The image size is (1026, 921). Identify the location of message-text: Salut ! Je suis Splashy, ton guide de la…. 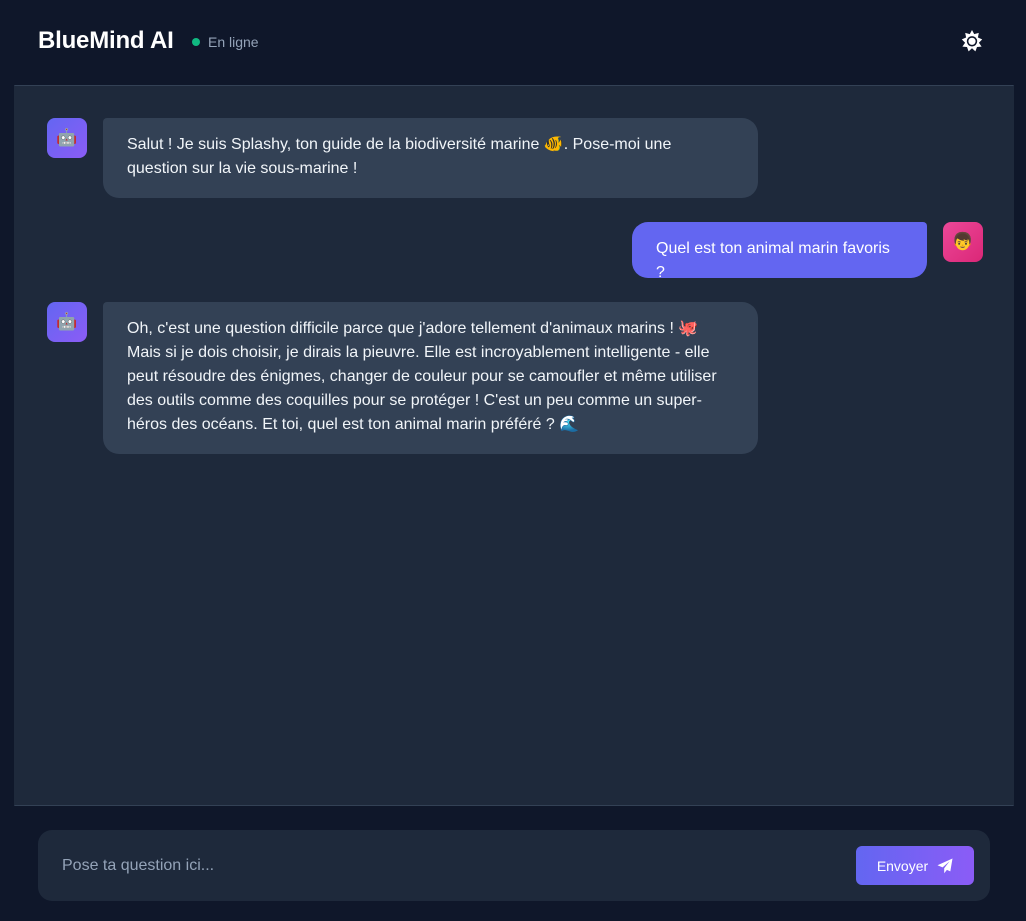
(399, 156).